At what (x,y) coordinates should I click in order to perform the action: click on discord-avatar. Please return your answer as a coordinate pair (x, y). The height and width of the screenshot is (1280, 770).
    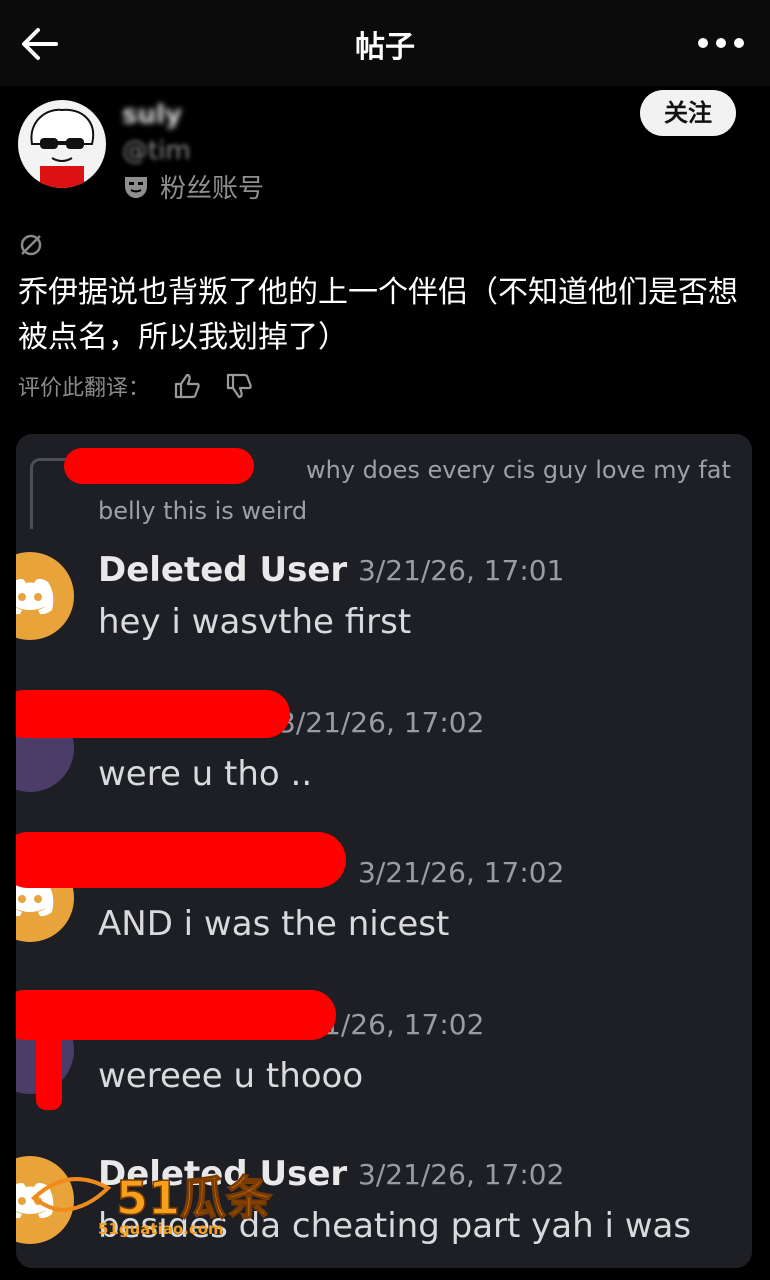
    Looking at the image, I should click on (45, 596).